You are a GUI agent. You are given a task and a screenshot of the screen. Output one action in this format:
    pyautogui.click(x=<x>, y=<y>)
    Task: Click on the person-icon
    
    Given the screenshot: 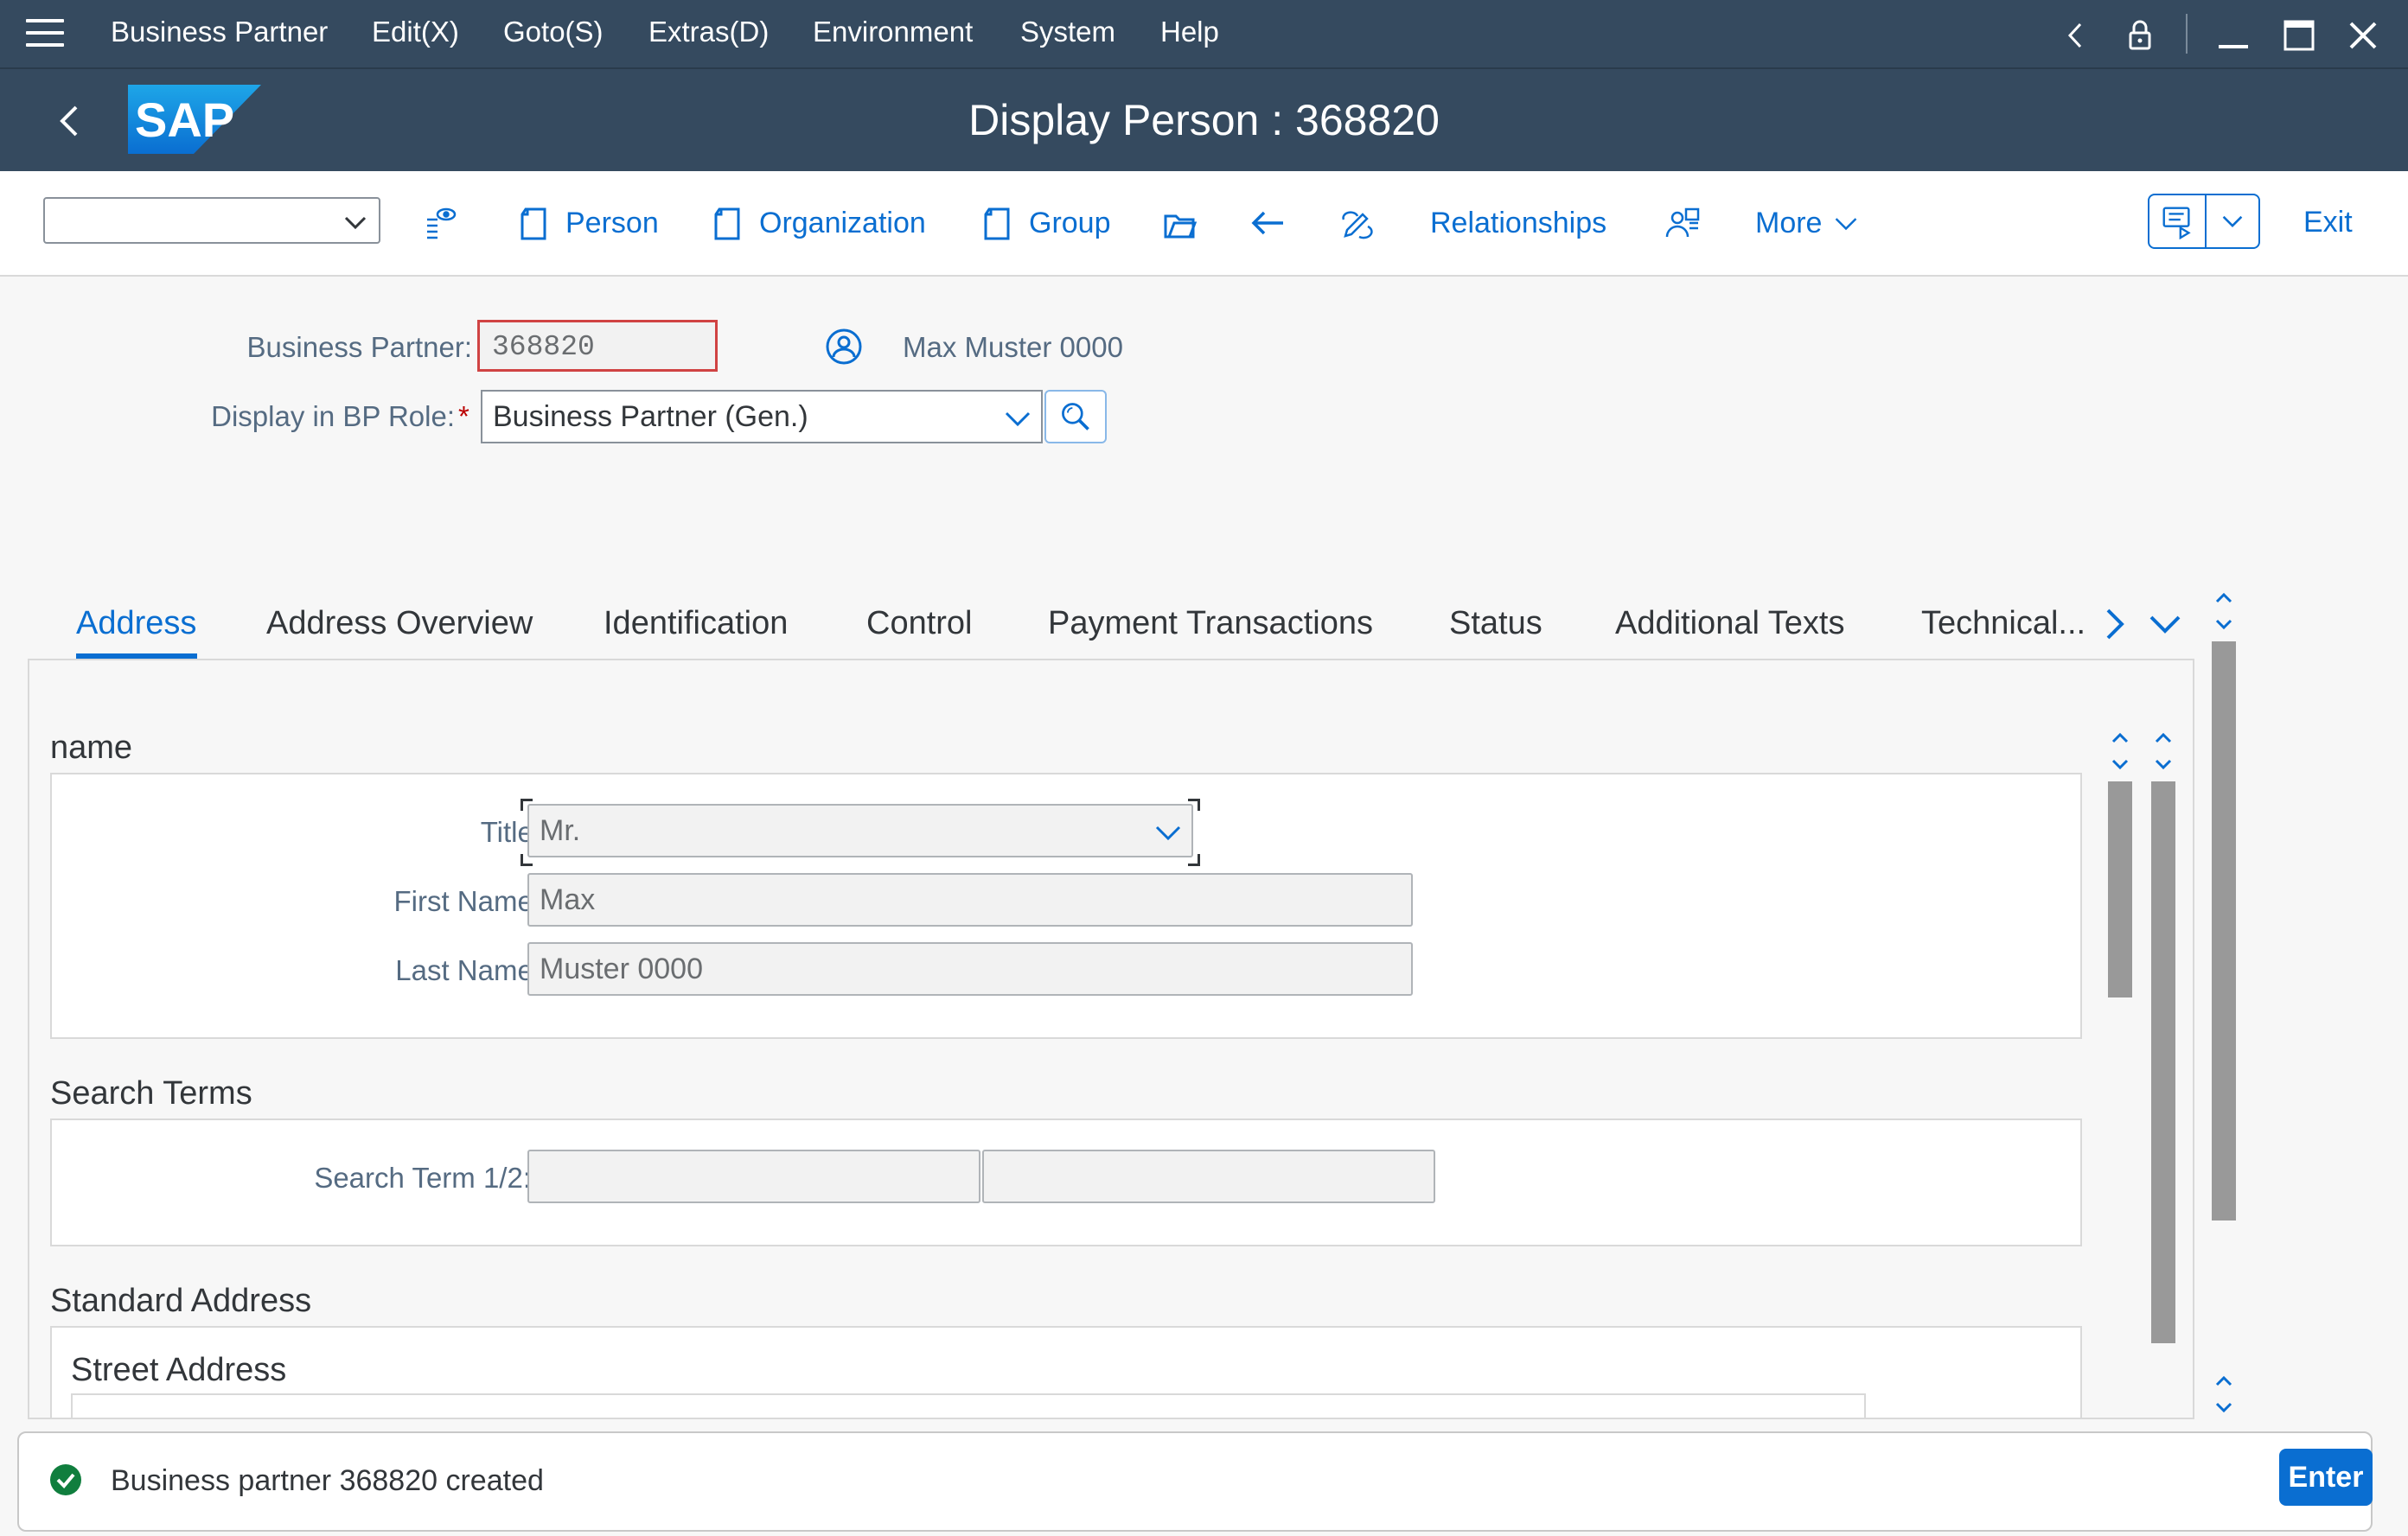 What is the action you would take?
    pyautogui.click(x=844, y=346)
    